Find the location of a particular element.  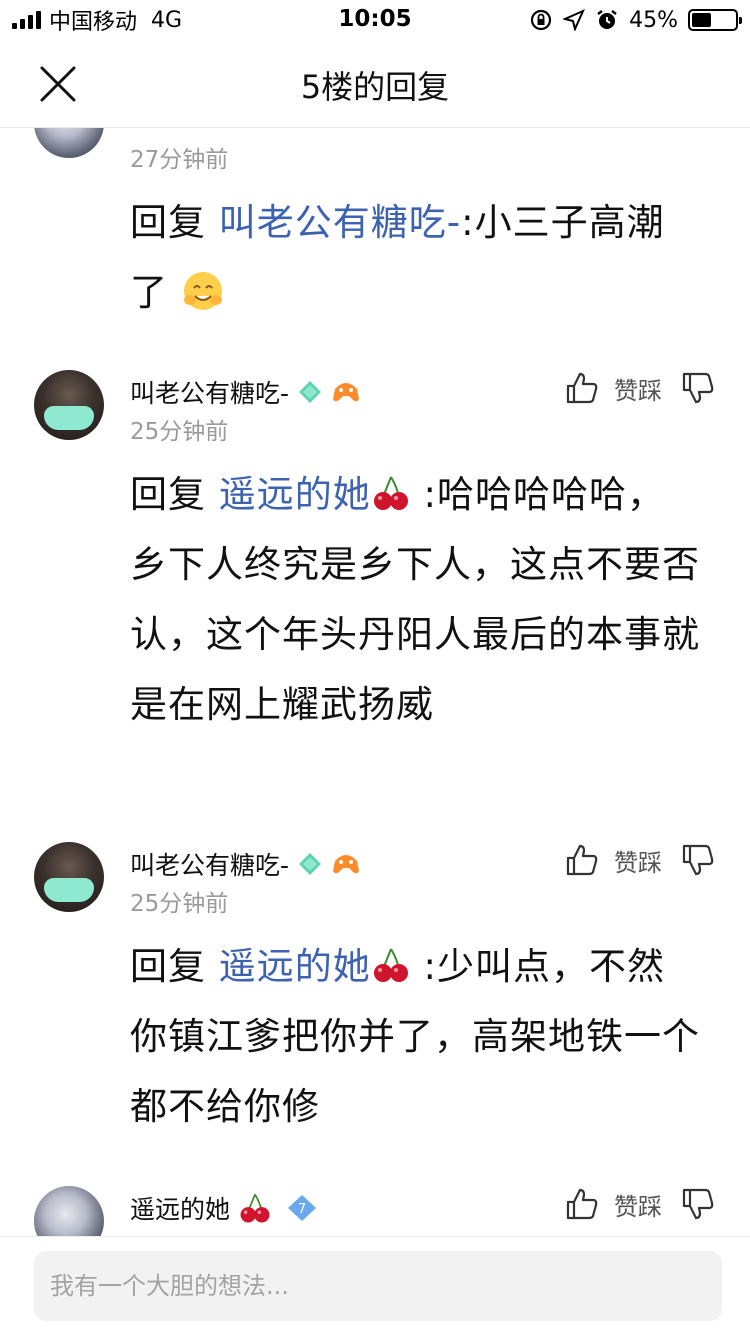

location-icon is located at coordinates (574, 20).